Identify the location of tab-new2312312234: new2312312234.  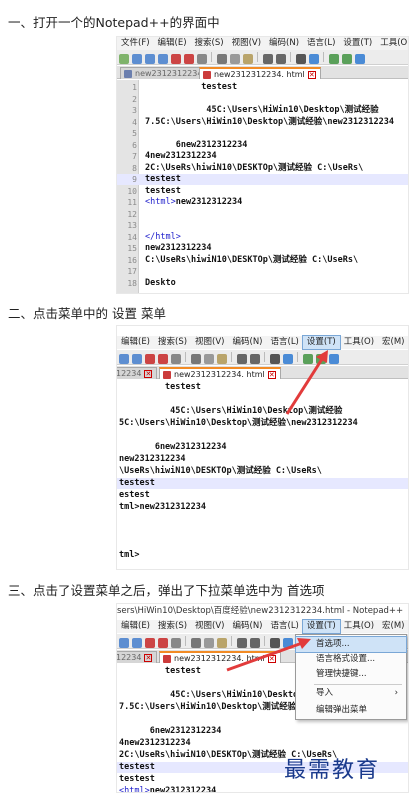
(164, 73).